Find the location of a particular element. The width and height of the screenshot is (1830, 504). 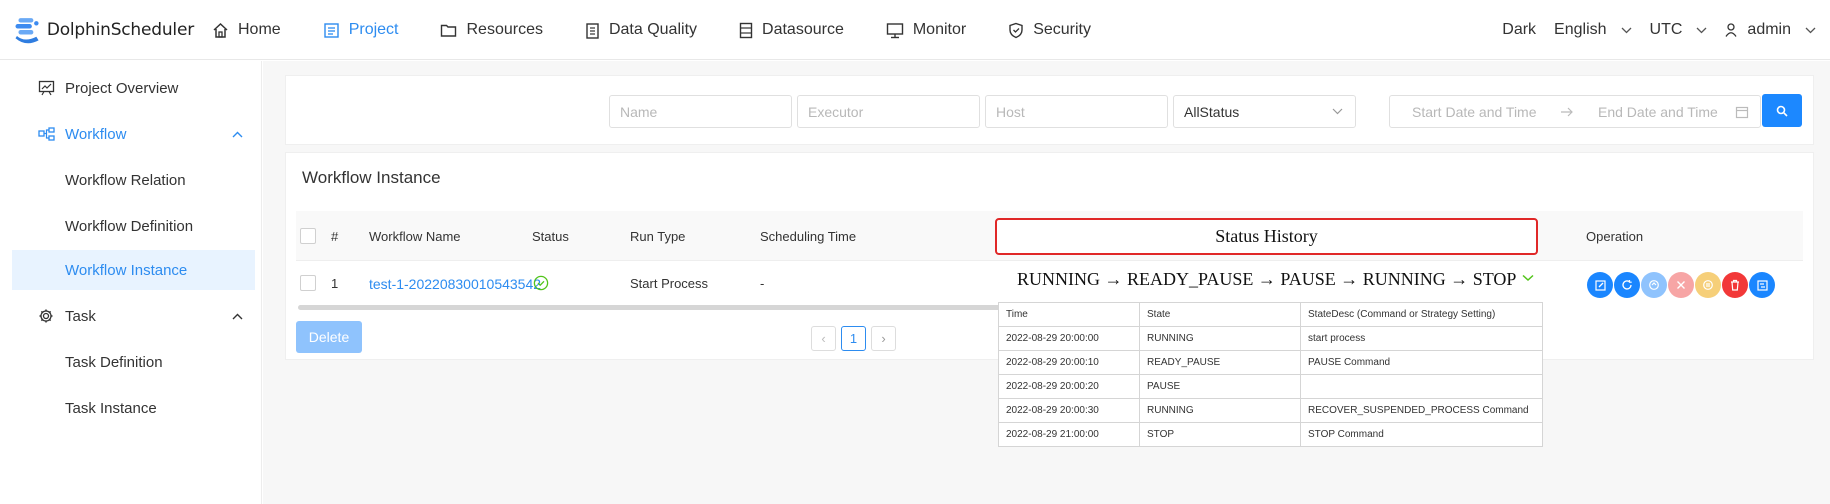

calendar-icon is located at coordinates (1742, 112).